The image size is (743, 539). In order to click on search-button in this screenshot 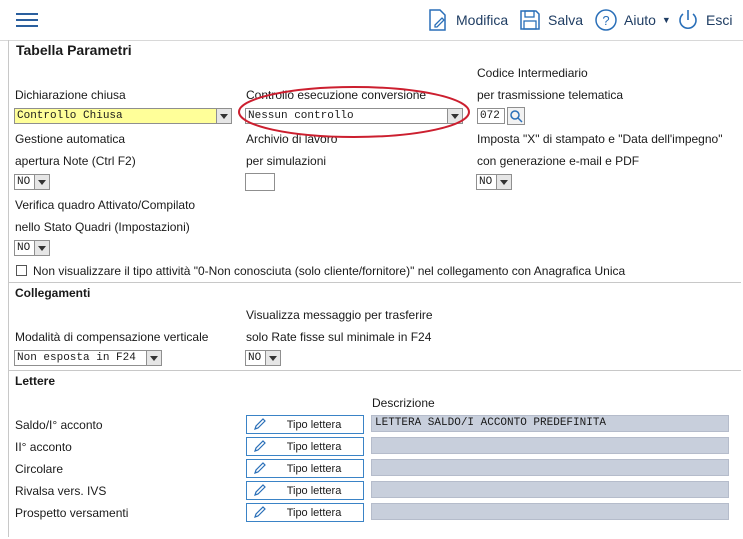, I will do `click(516, 116)`.